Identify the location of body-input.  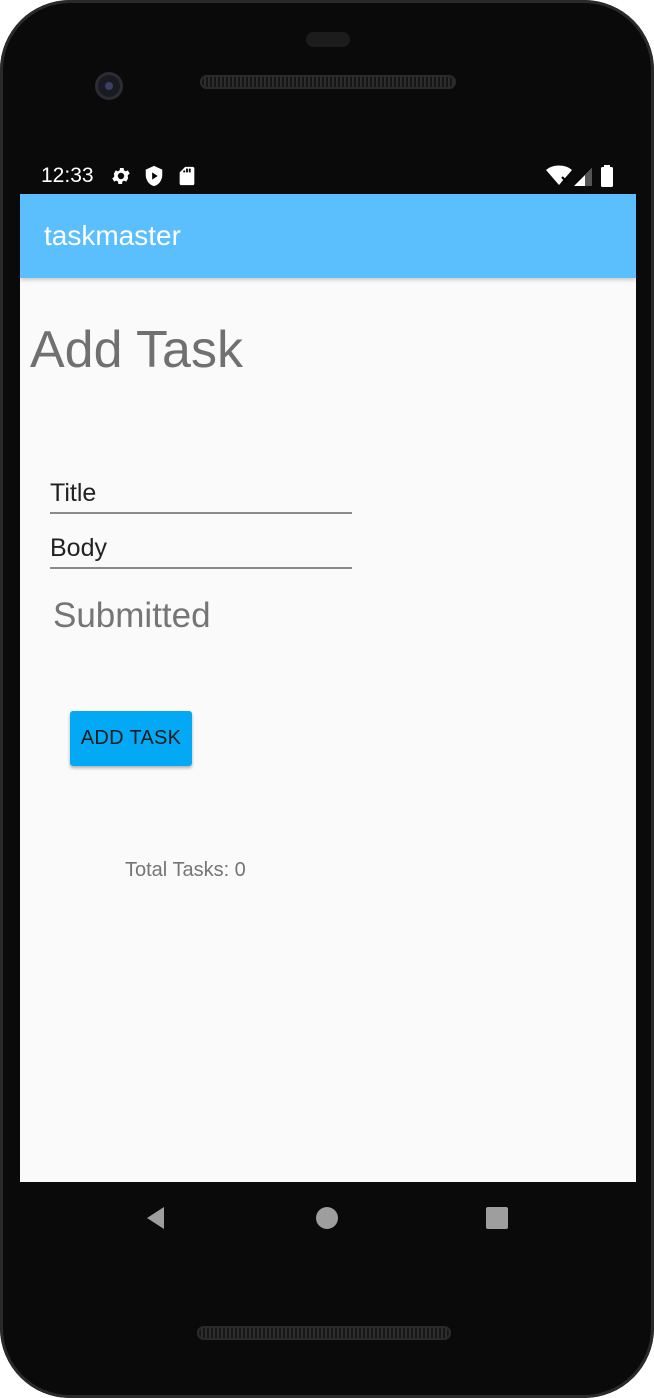
(201, 548).